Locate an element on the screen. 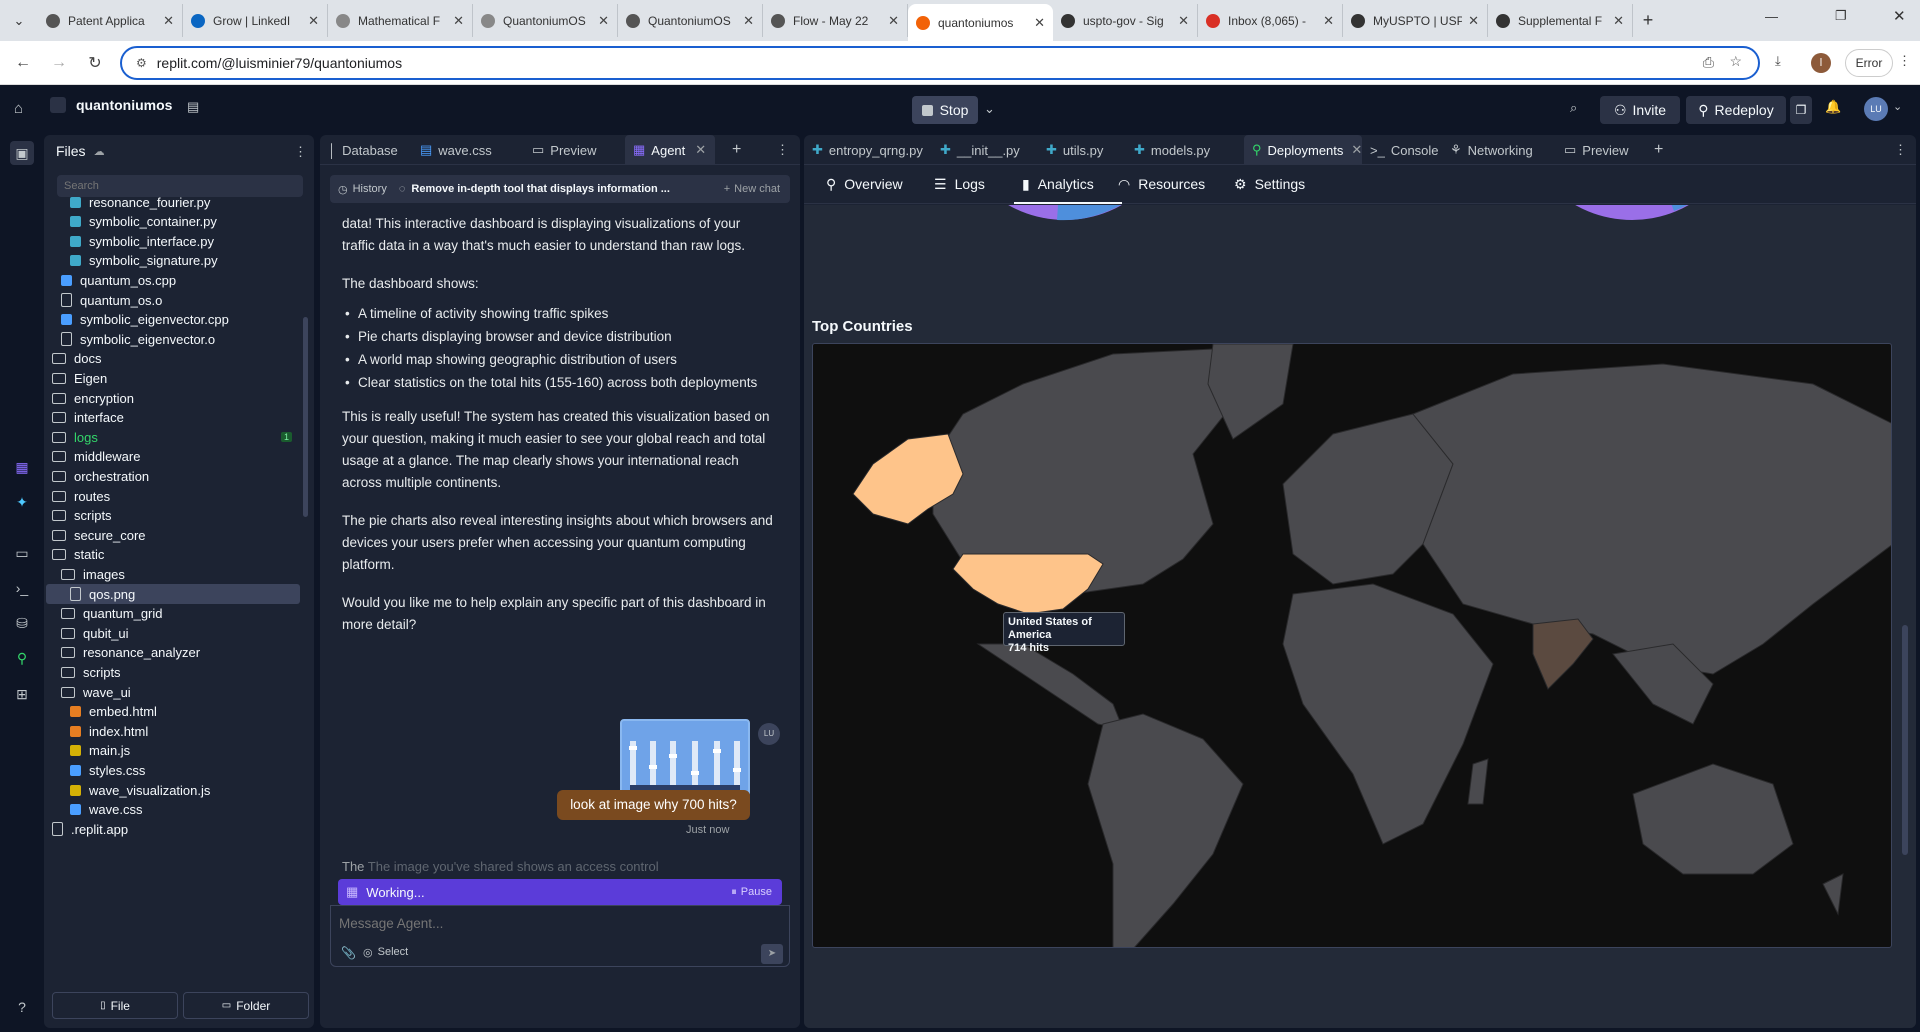  send-button: ➤ is located at coordinates (772, 954).